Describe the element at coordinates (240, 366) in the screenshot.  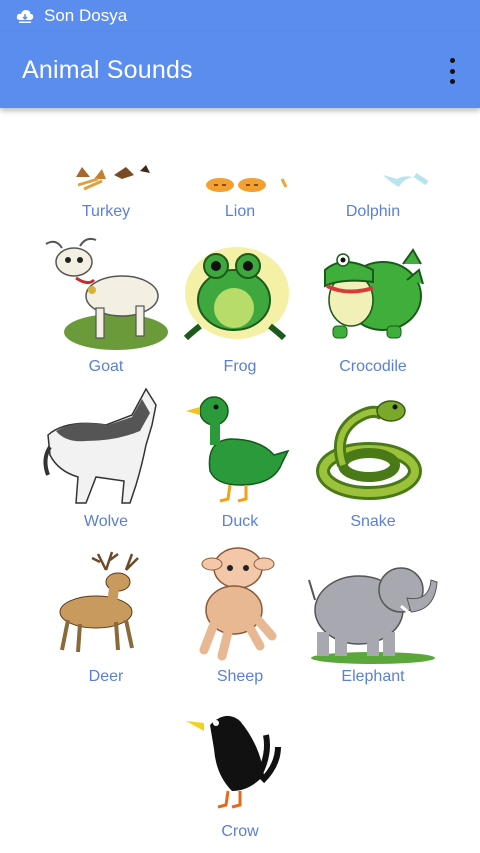
I see `animal-label: Frog` at that location.